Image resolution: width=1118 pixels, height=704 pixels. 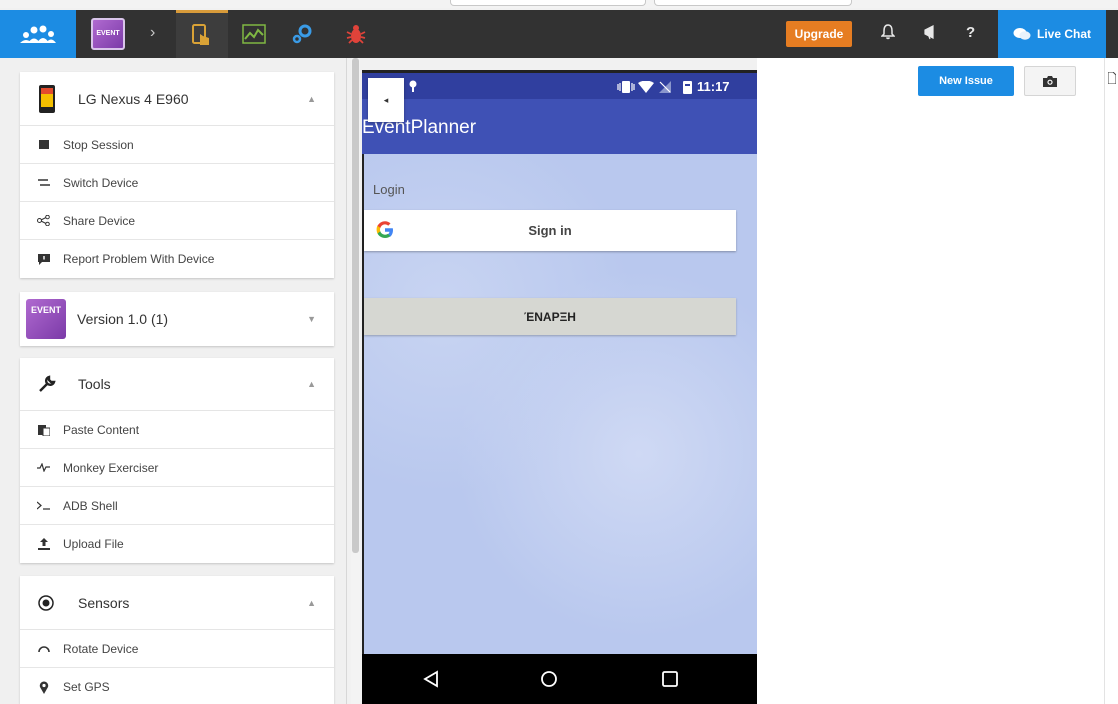 I want to click on chart-icon, so click(x=254, y=34).